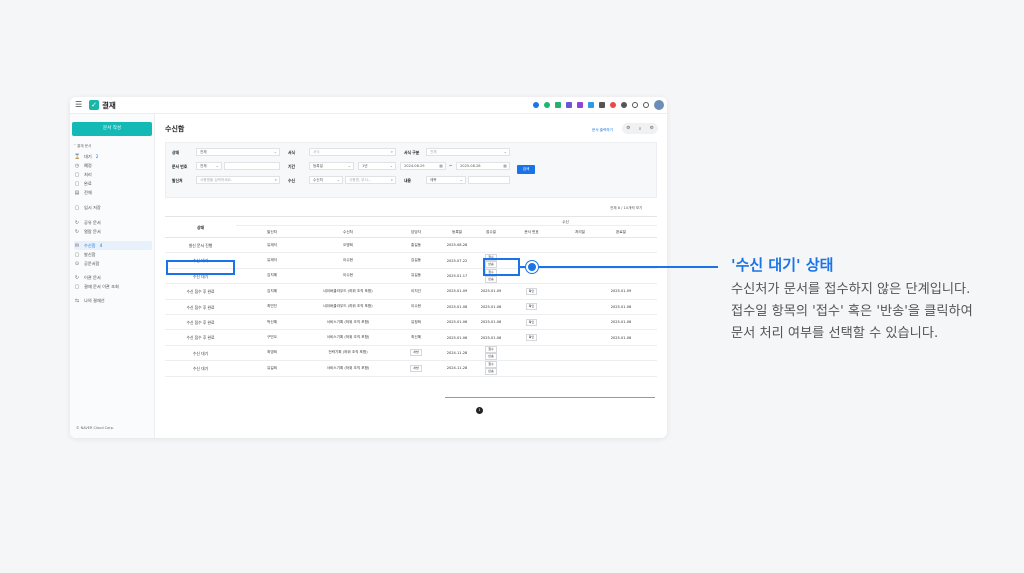  I want to click on table-row: 최영희 전략기획 (하위 조직 포함) 처방 2024.11.28 접수반송, so click(446, 353).